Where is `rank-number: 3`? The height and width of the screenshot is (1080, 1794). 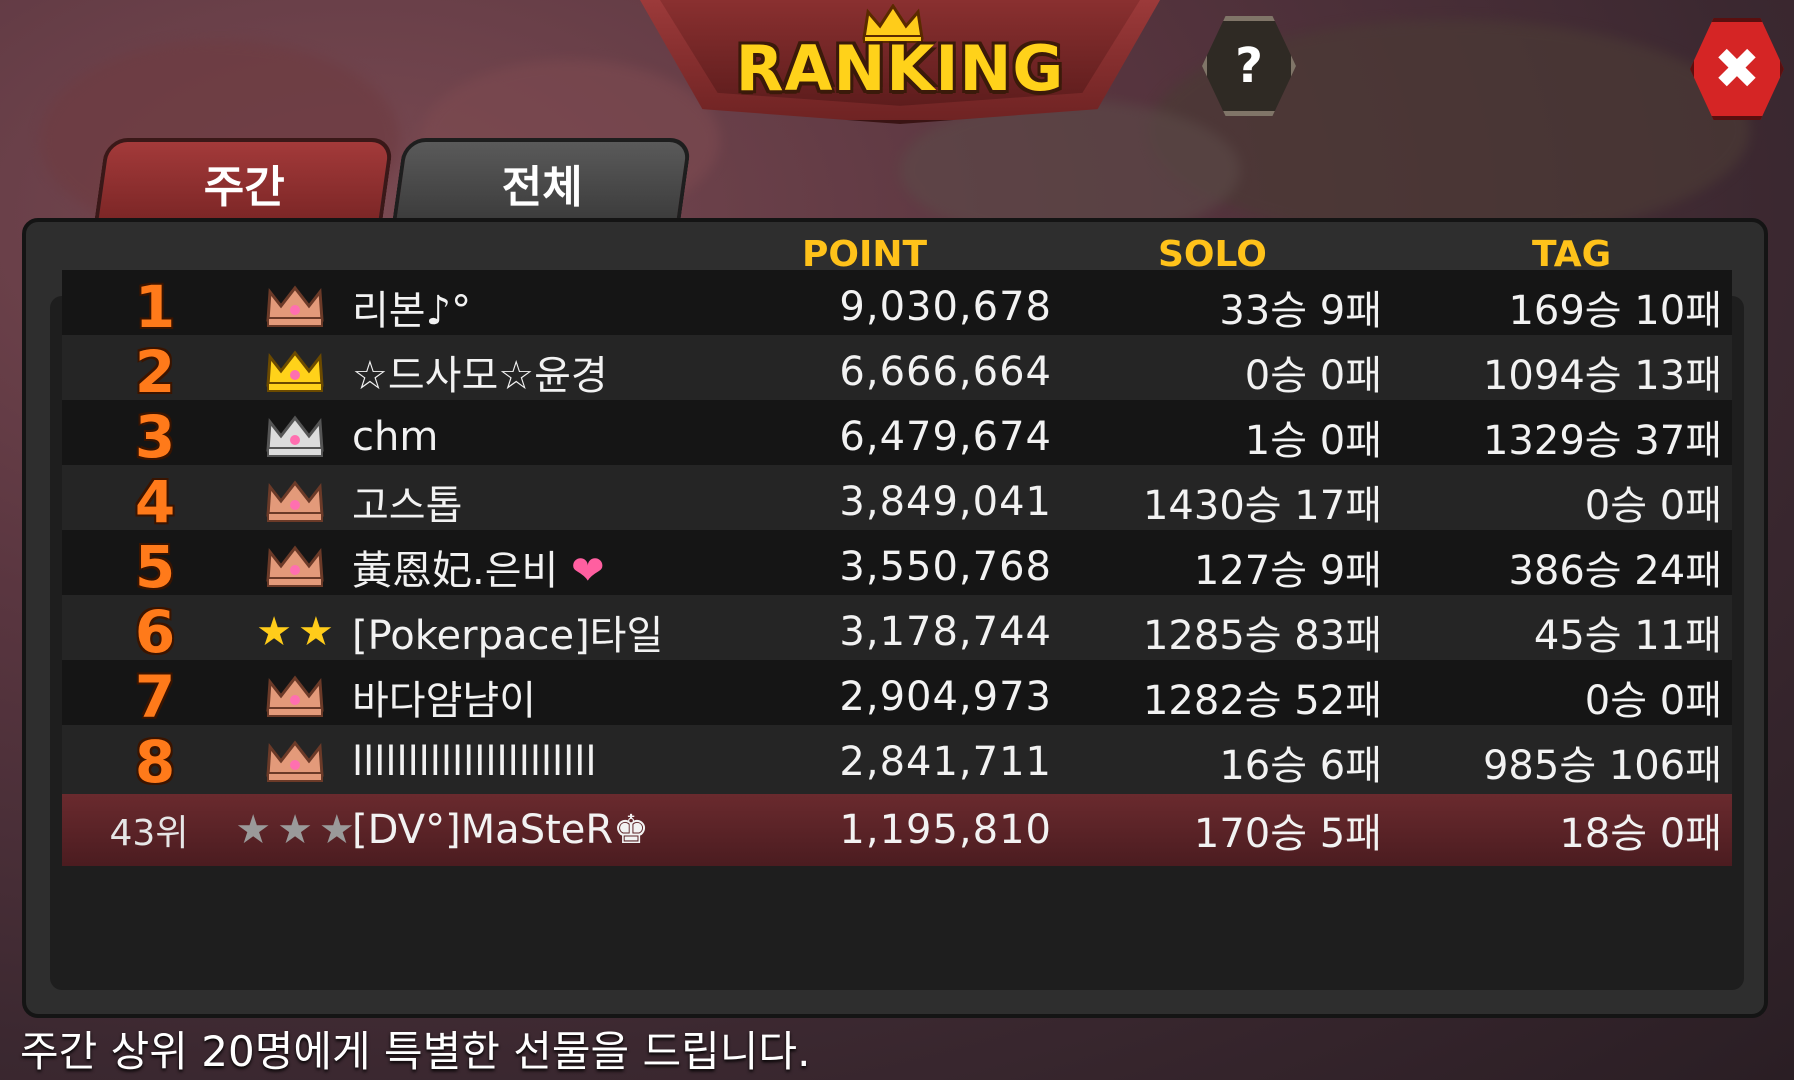
rank-number: 3 is located at coordinates (155, 437).